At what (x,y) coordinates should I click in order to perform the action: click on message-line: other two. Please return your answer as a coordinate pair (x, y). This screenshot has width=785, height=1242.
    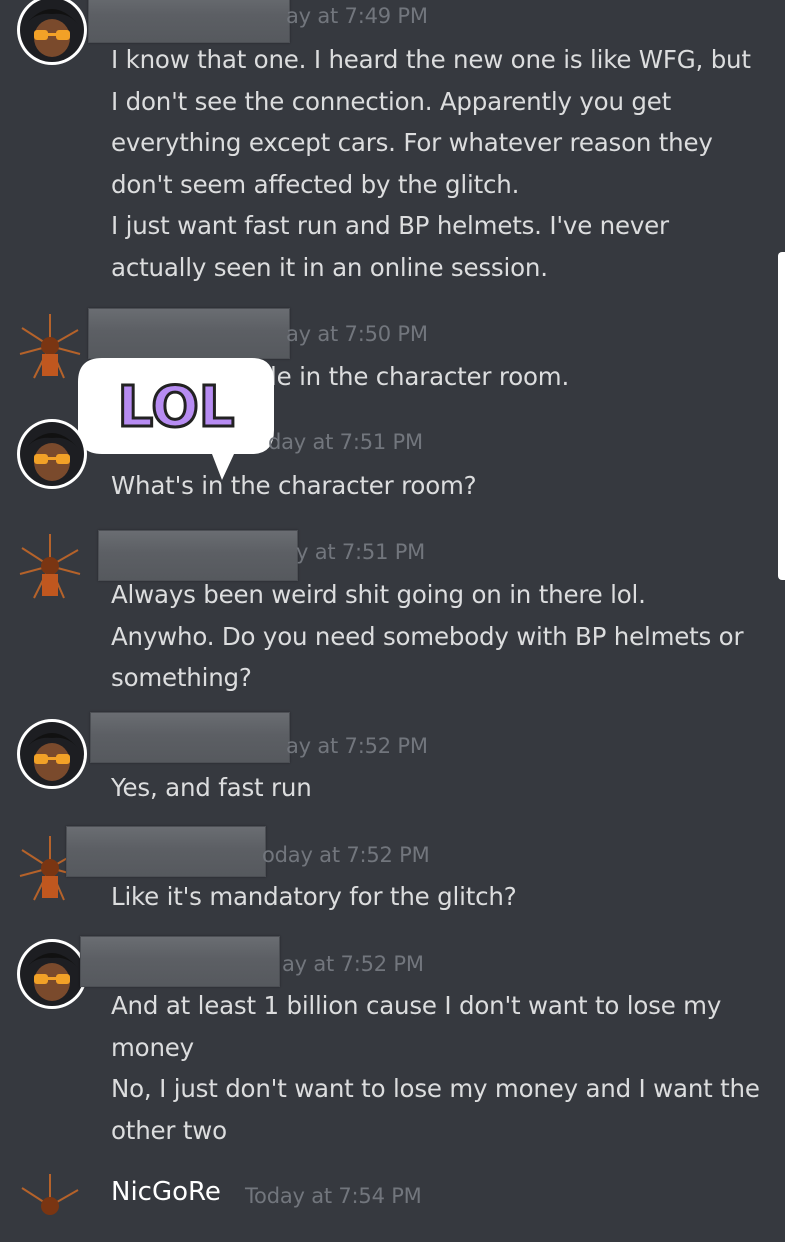
    Looking at the image, I should click on (169, 1130).